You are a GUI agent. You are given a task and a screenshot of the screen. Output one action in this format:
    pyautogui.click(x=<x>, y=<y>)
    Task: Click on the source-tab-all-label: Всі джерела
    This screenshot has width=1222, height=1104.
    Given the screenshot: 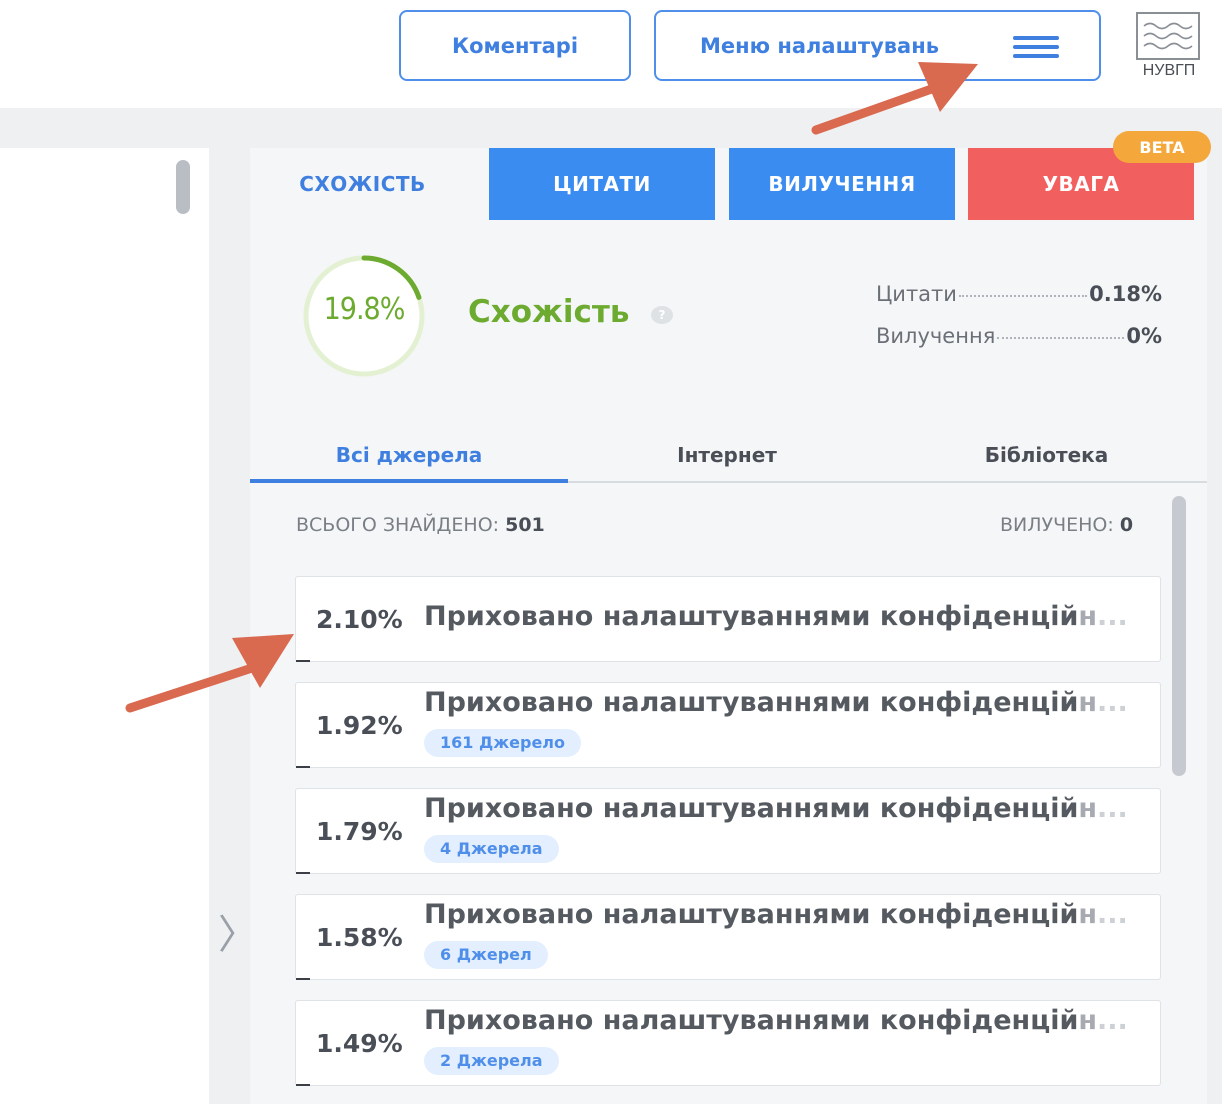 What is the action you would take?
    pyautogui.click(x=409, y=455)
    